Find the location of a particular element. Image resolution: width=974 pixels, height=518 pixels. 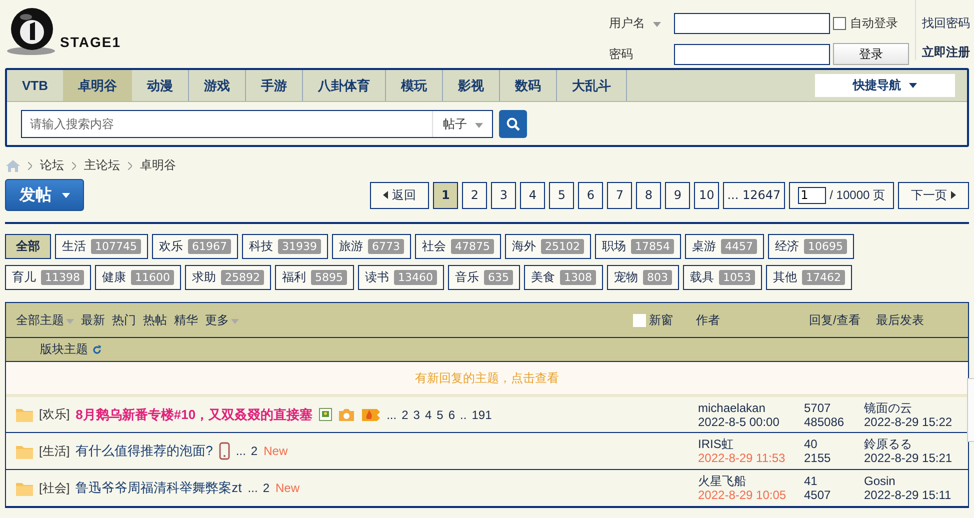

nav-tab: VTB is located at coordinates (35, 85).